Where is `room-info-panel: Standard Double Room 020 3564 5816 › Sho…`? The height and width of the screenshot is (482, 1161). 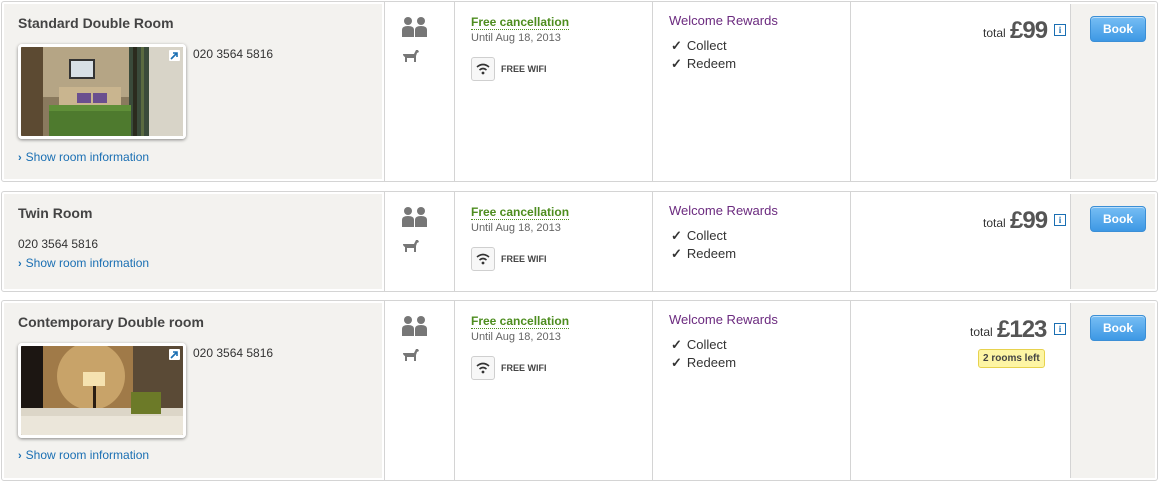
room-info-panel: Standard Double Room 020 3564 5816 › Sho… is located at coordinates (193, 91).